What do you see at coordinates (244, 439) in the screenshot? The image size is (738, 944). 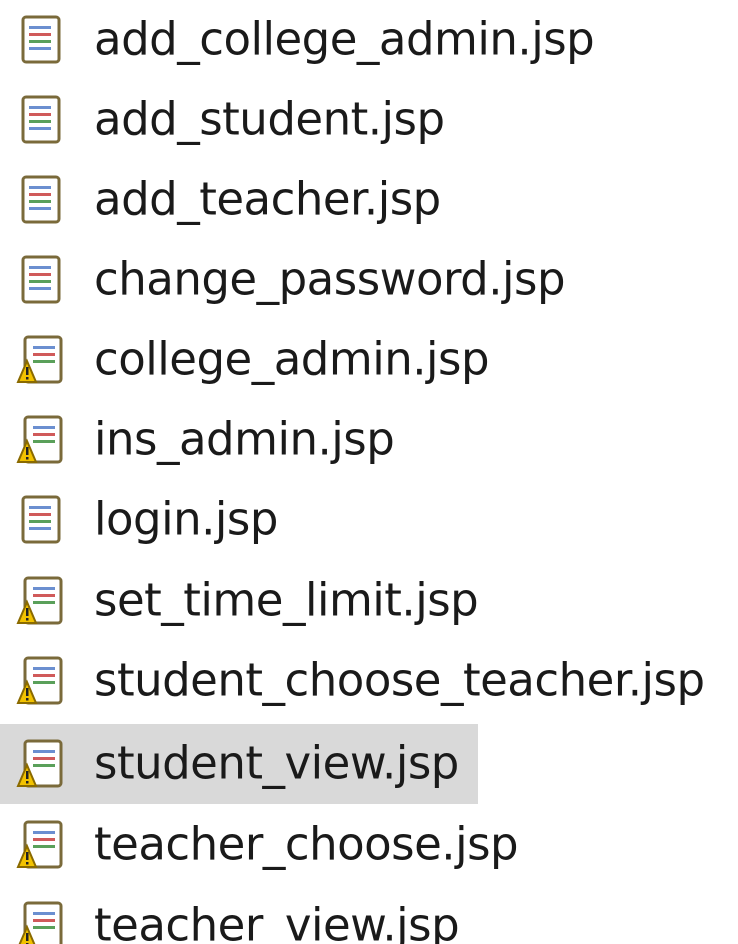 I see `file-name: ins_admin.jsp` at bounding box center [244, 439].